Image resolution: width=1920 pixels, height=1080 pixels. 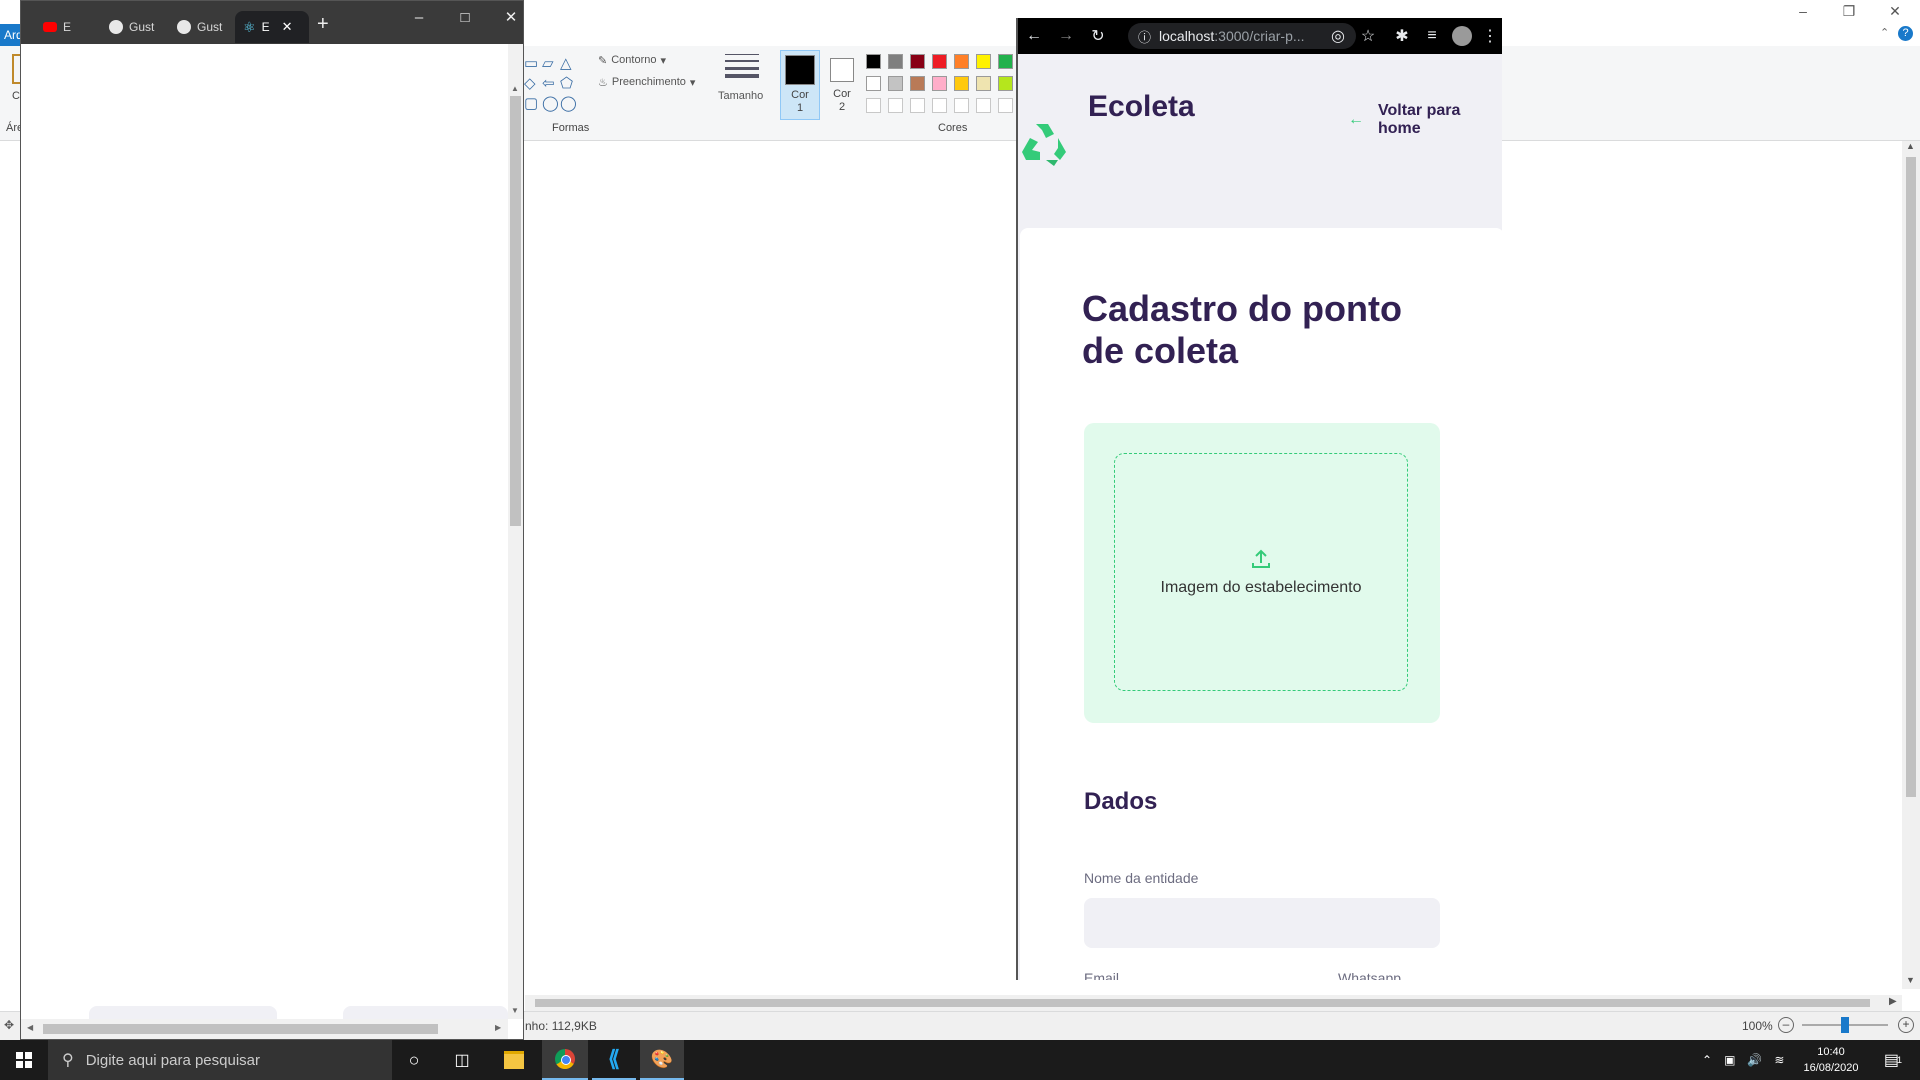 I want to click on left-arrow-shape-icon: ⇦, so click(x=548, y=83).